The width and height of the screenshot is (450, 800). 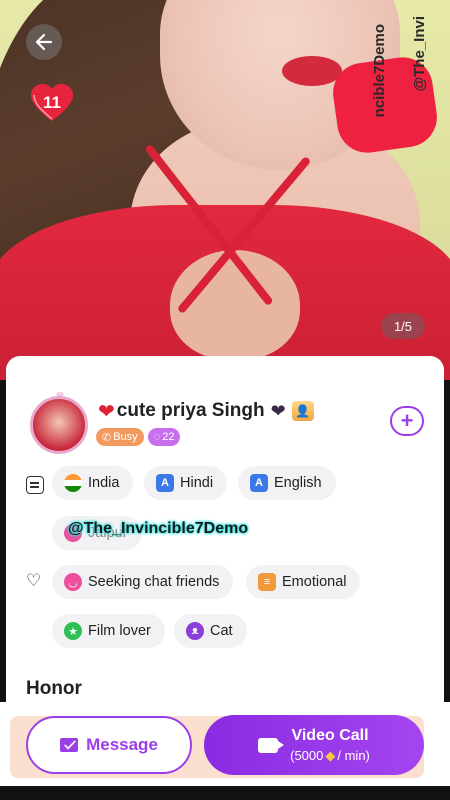 I want to click on video-call-button: Video Call (5000 ◆ / min), so click(x=314, y=745).